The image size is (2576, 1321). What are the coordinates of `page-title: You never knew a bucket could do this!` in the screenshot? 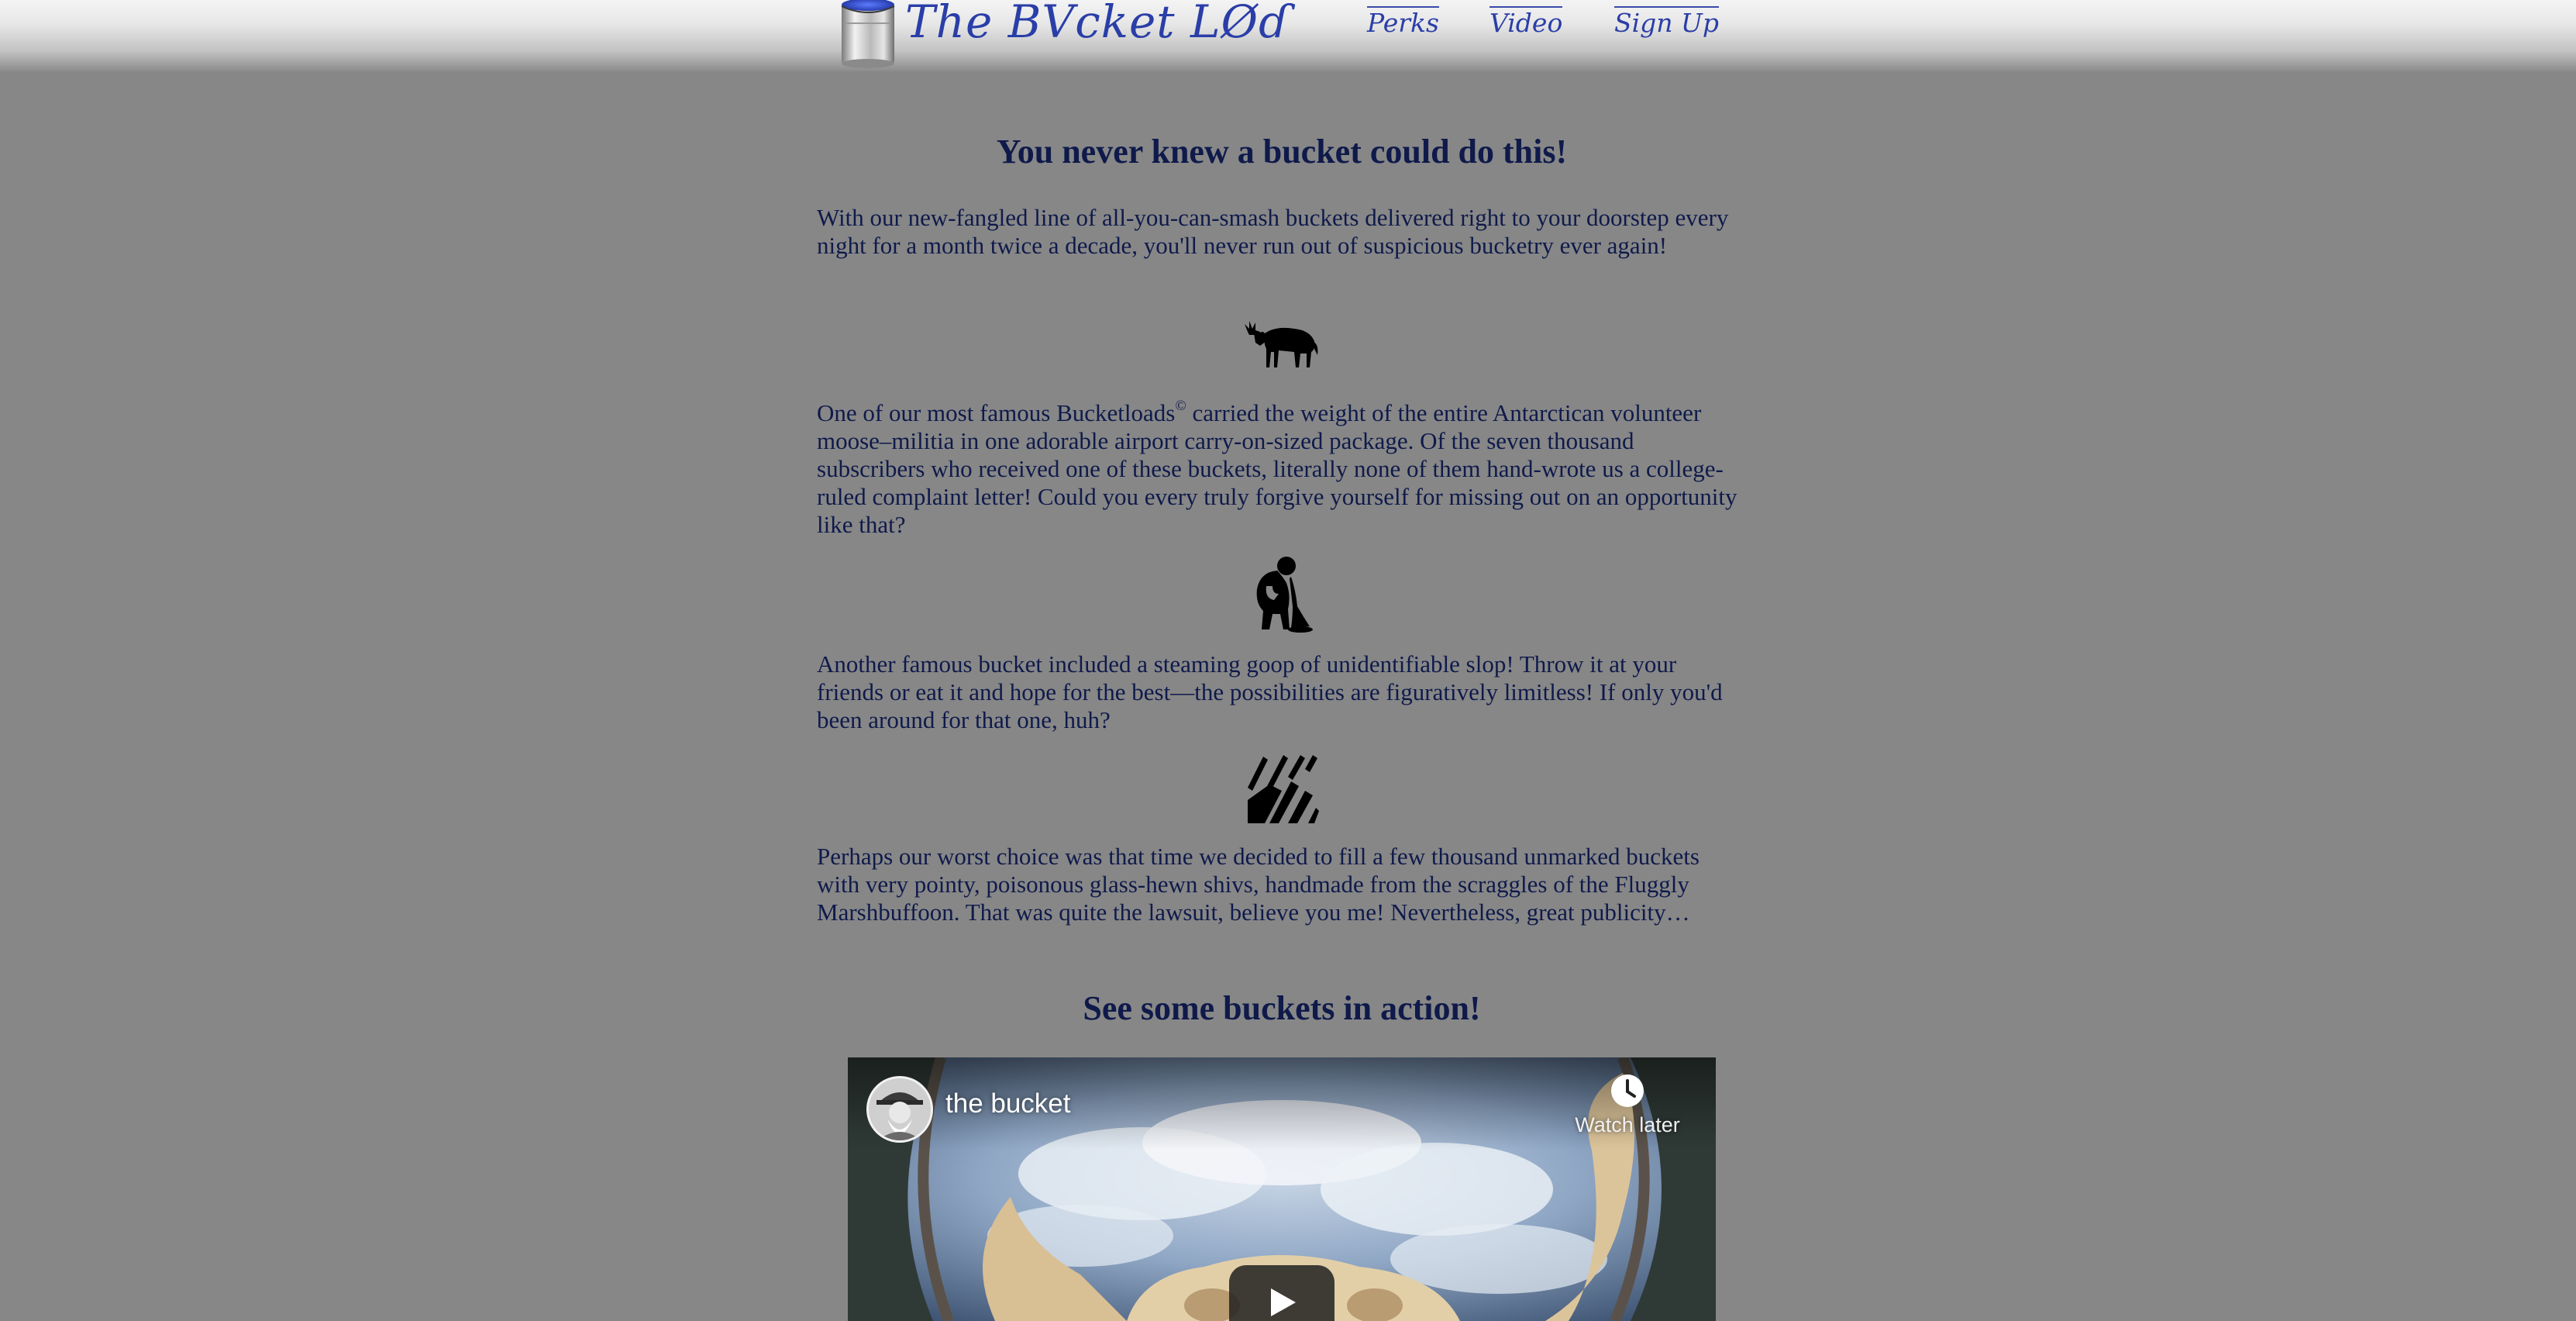 It's located at (1282, 152).